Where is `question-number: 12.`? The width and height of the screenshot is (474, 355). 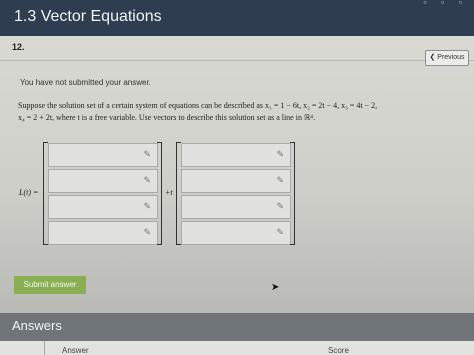 question-number: 12. is located at coordinates (18, 47).